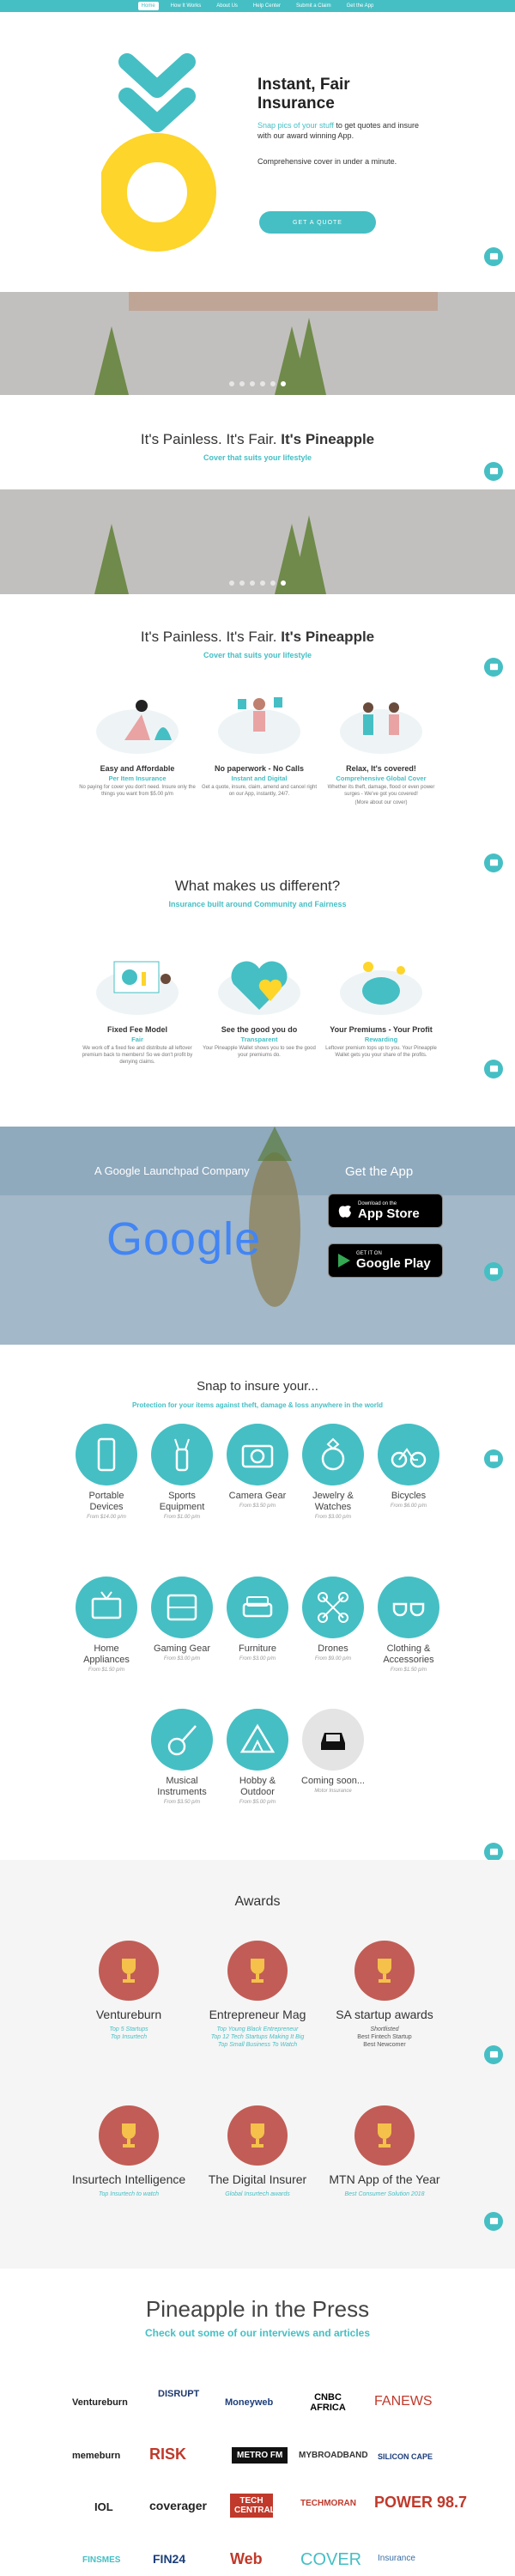 The image size is (515, 2576). Describe the element at coordinates (408, 1625) in the screenshot. I see `category-clothing: Clothing & Accessories From $1.50 p/m` at that location.